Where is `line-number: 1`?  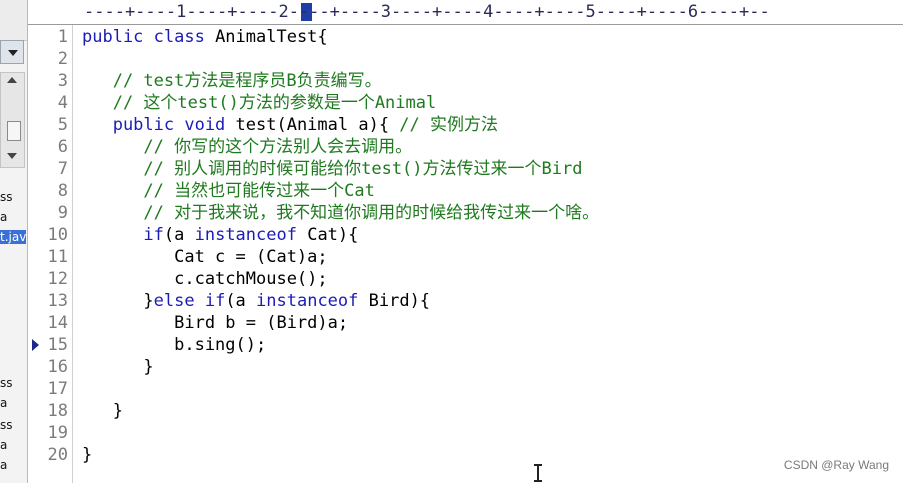 line-number: 1 is located at coordinates (62, 37).